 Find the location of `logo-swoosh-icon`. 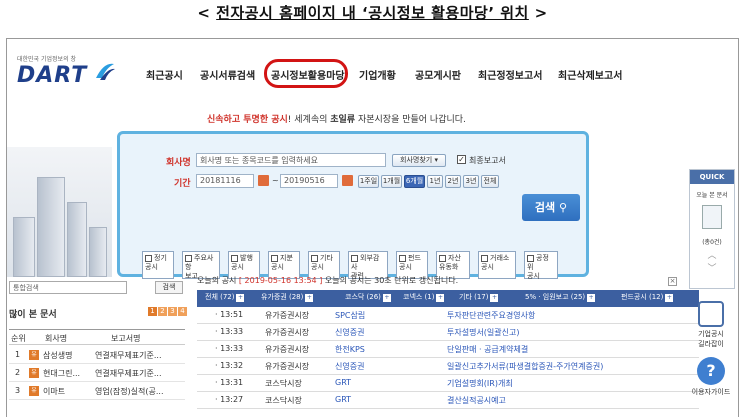

logo-swoosh-icon is located at coordinates (105, 71).